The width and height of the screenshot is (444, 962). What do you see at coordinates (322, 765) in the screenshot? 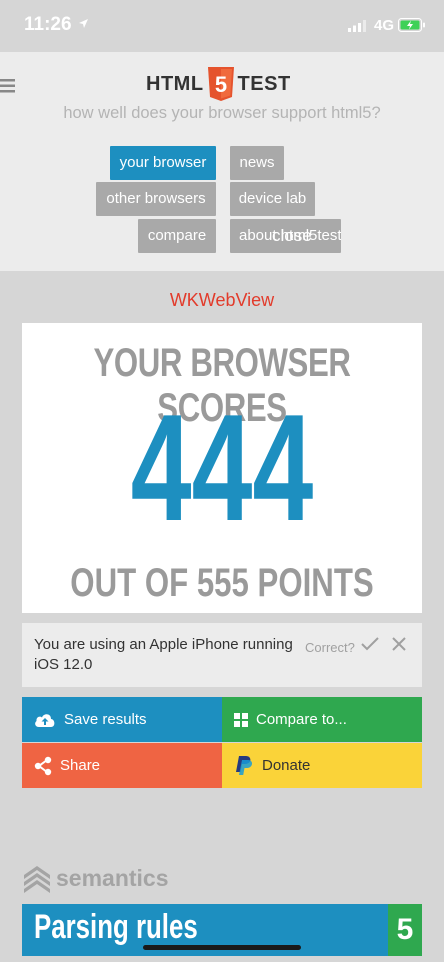
I see `donate-button: Donate` at bounding box center [322, 765].